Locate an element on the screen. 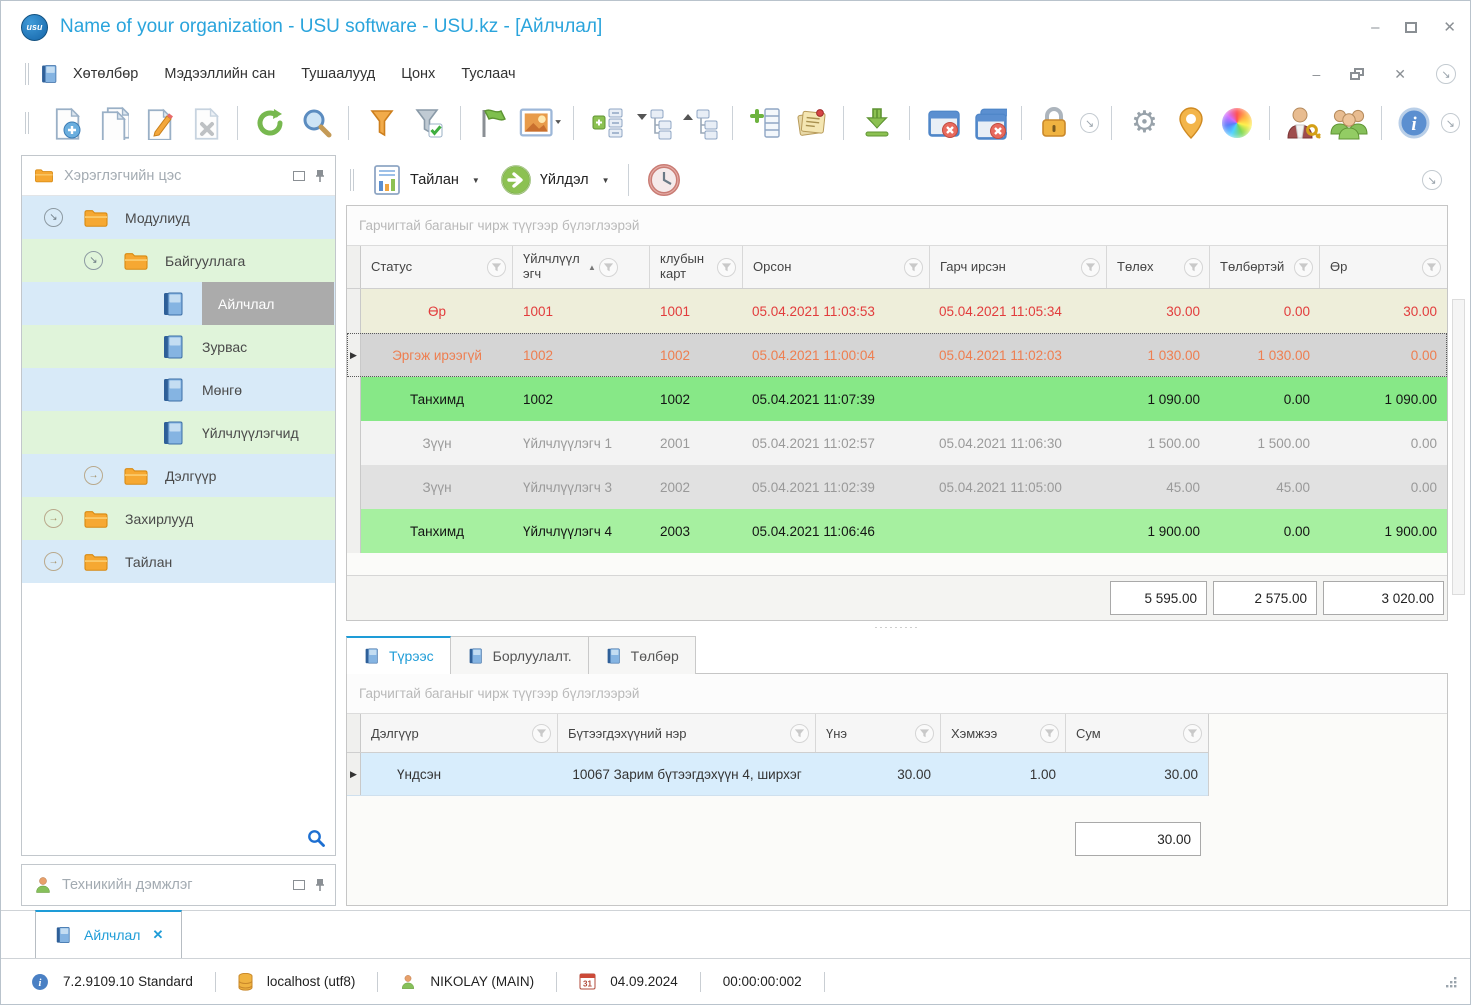 This screenshot has width=1471, height=1005. tree-item-money: Мөнгө is located at coordinates (178, 389).